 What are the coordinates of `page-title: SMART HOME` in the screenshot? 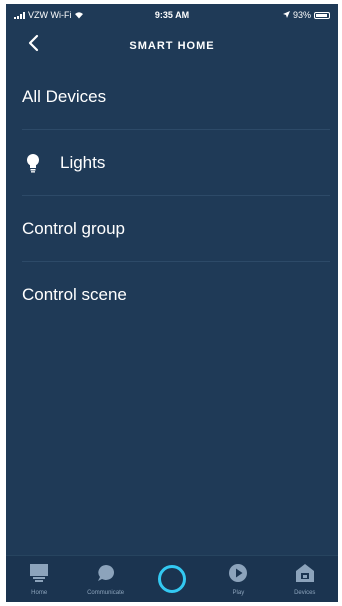 It's located at (172, 46).